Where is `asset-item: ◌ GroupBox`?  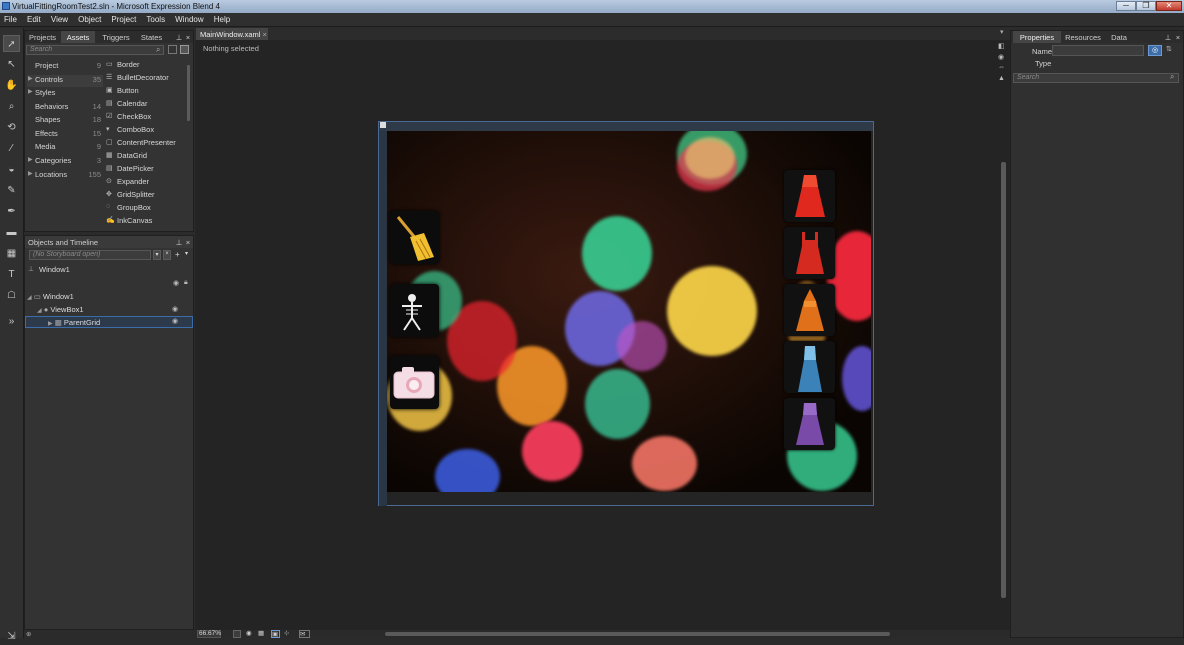 asset-item: ◌ GroupBox is located at coordinates (144, 209).